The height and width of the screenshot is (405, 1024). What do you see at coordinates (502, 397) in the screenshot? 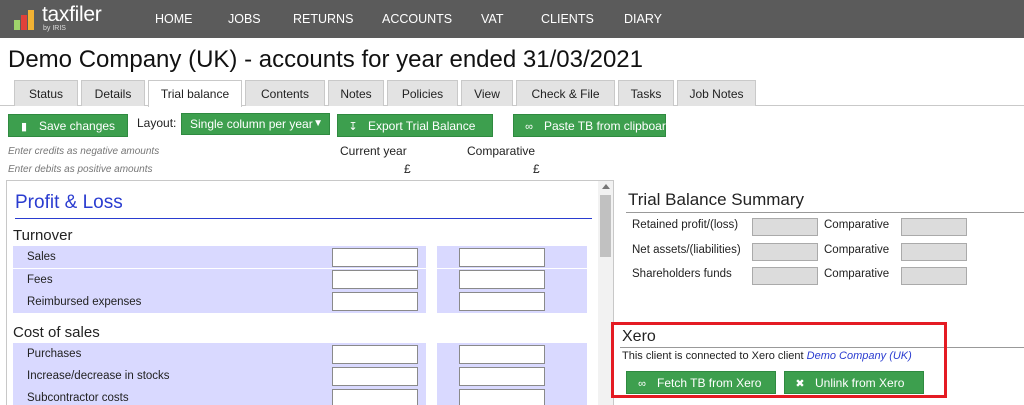
I see `subcontractor-comparative-input` at bounding box center [502, 397].